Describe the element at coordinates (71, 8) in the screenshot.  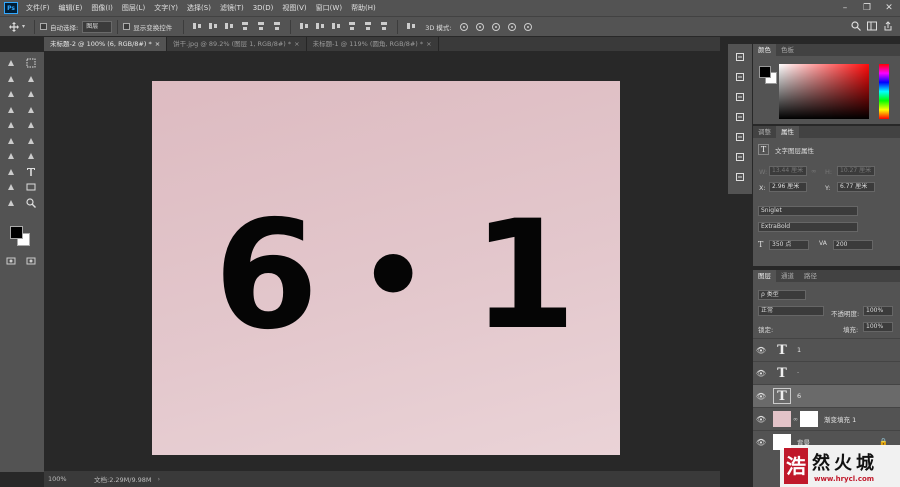
I see `menu-edit: 编辑(E)` at that location.